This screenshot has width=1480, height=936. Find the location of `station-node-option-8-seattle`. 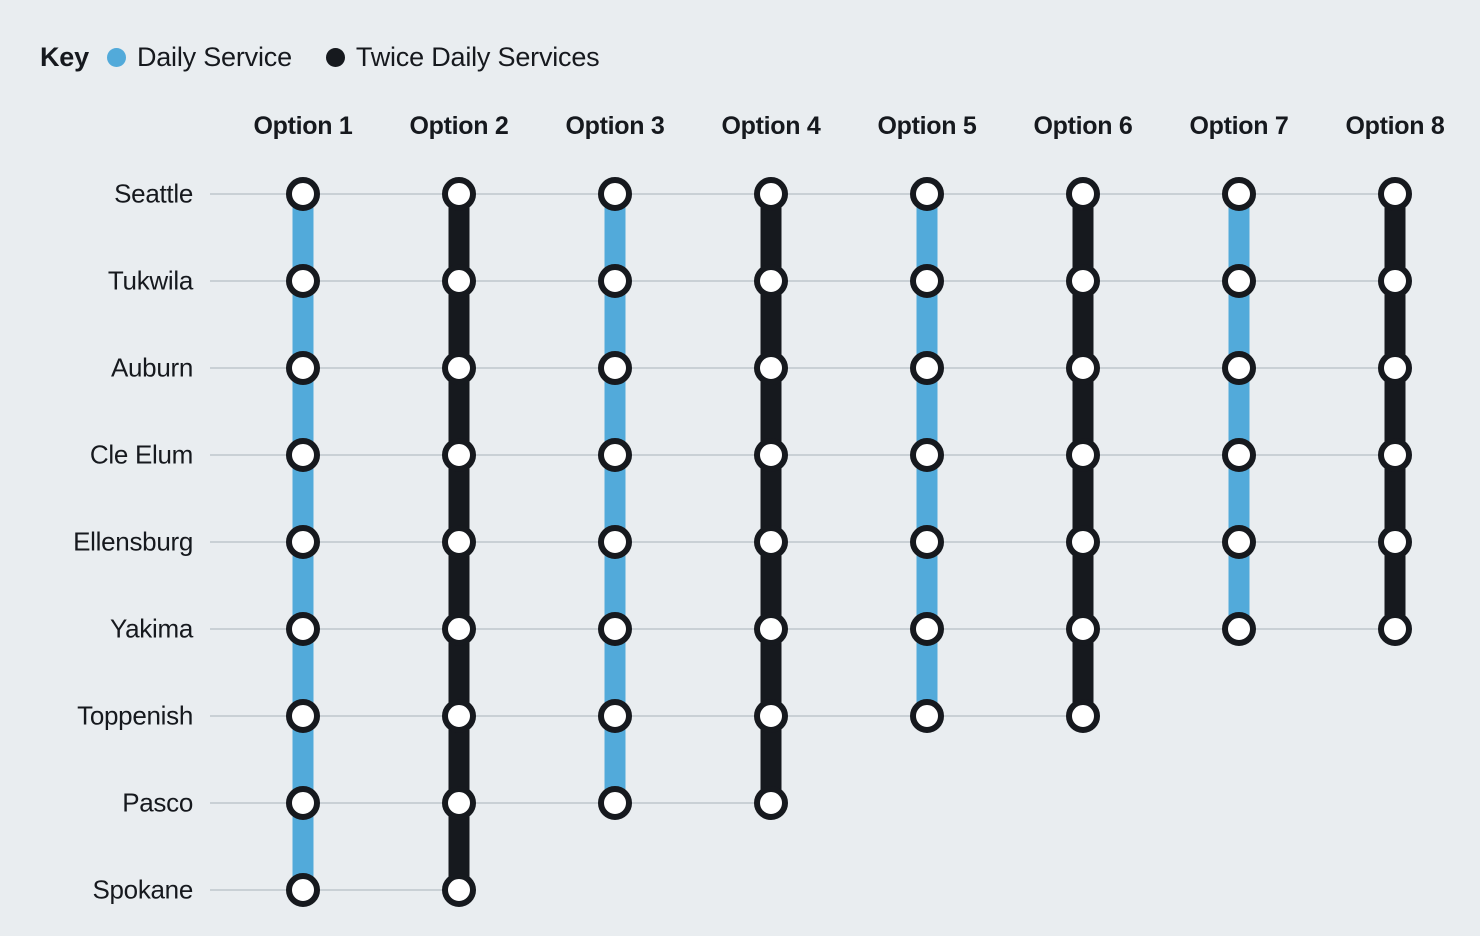

station-node-option-8-seattle is located at coordinates (1395, 194).